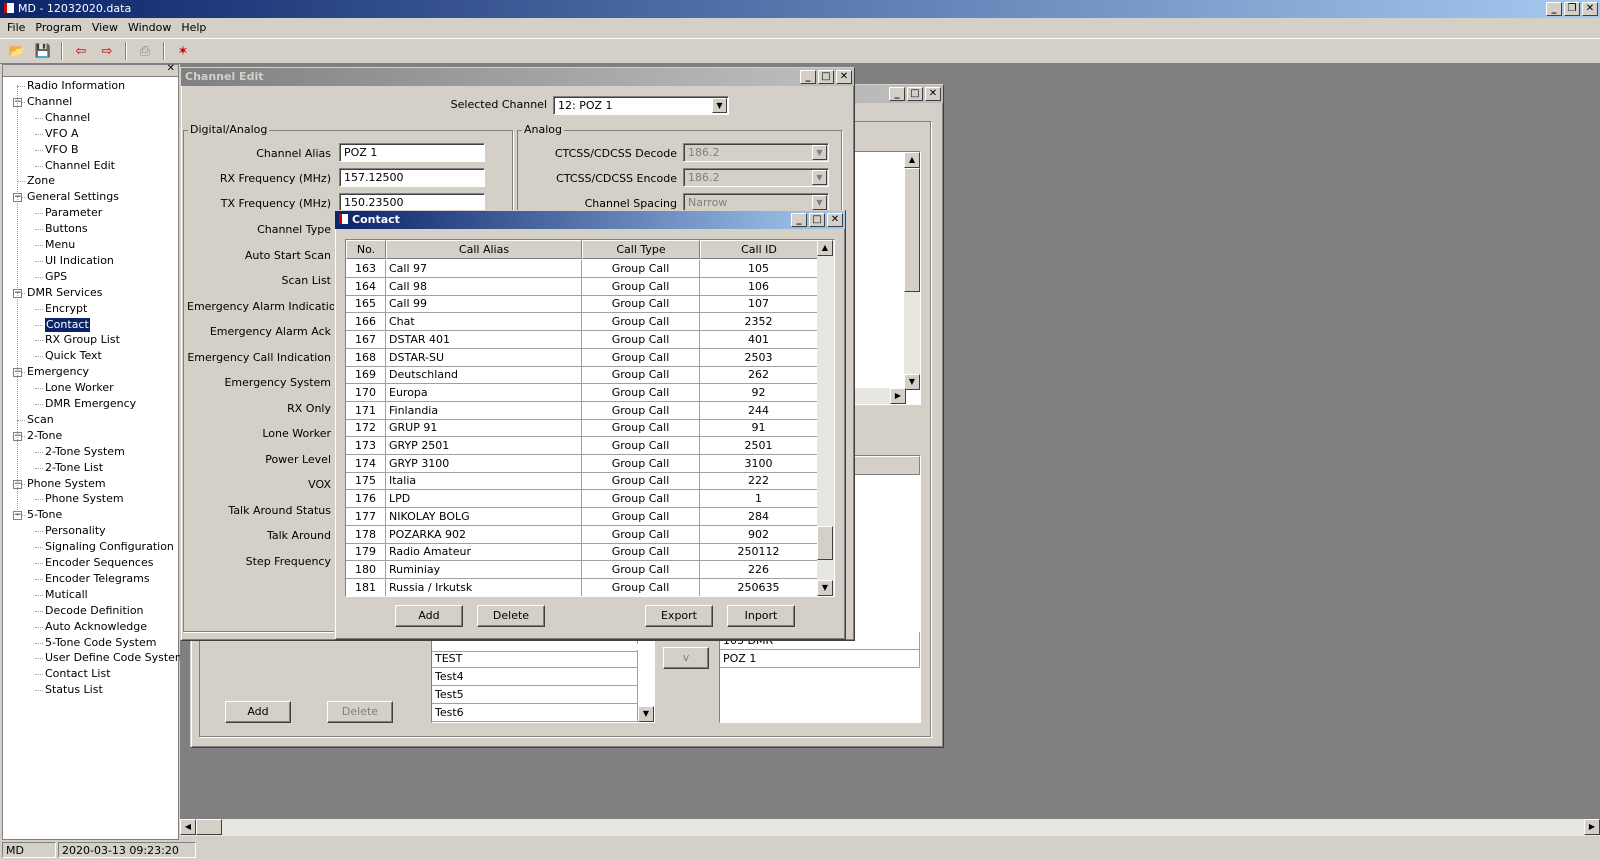  Describe the element at coordinates (82, 340) in the screenshot. I see `tree-item-rx-group-list: RX Group List` at that location.